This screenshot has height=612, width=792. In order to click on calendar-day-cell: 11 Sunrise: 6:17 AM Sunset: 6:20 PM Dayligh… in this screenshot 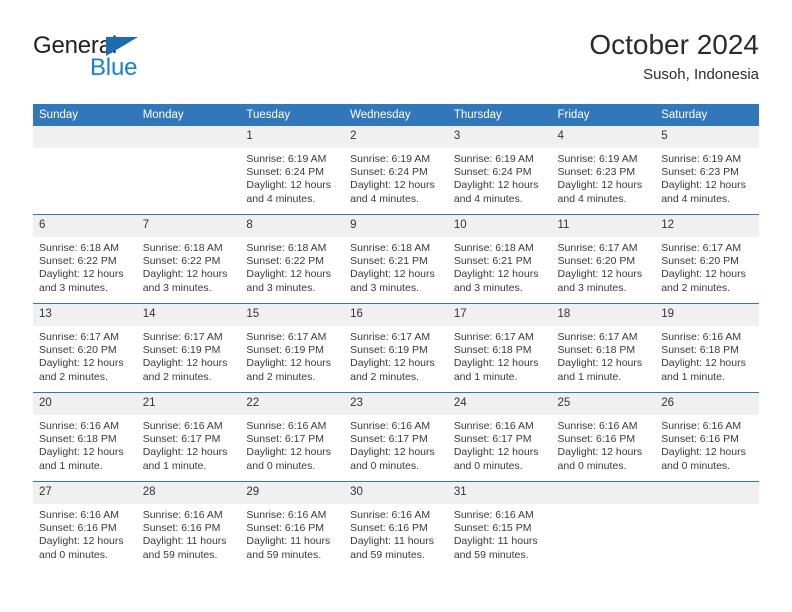, I will do `click(603, 259)`.